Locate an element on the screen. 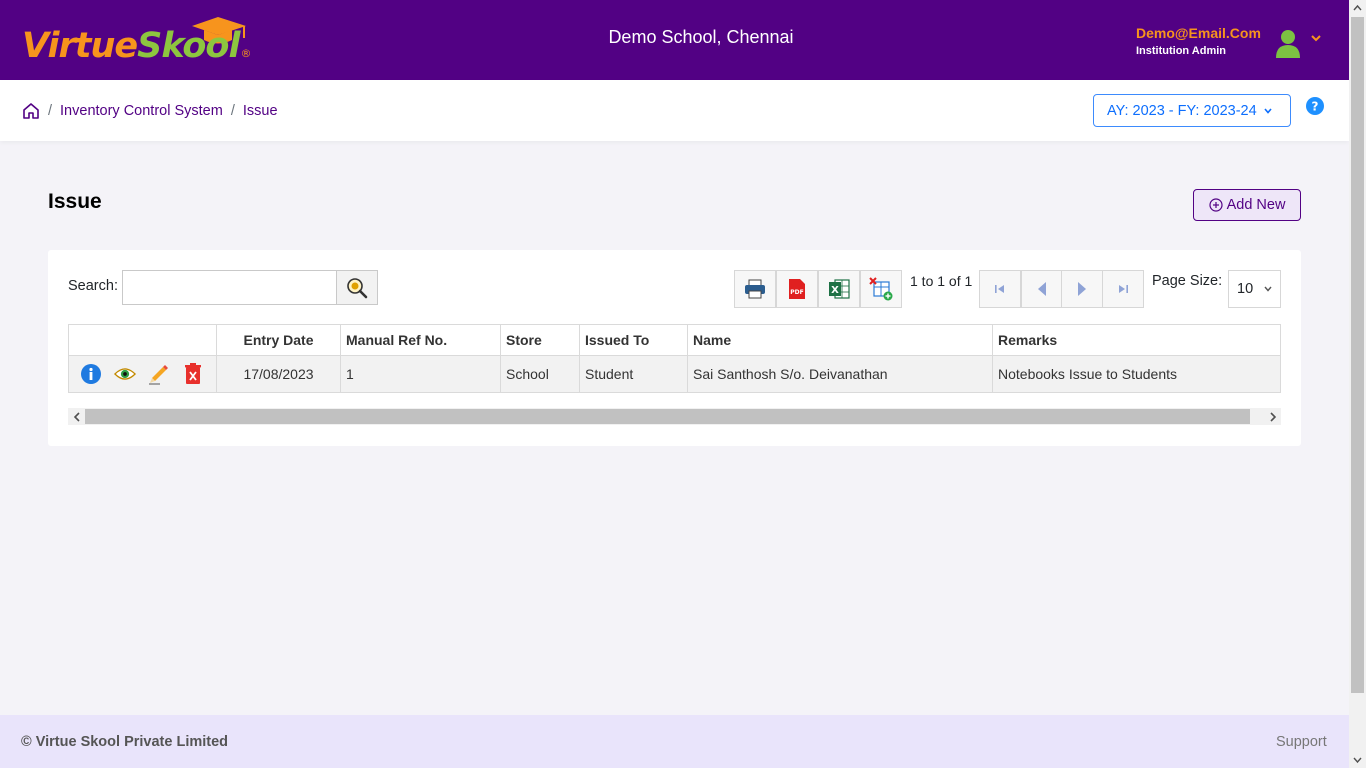  cell-issued-to: Student is located at coordinates (633, 374).